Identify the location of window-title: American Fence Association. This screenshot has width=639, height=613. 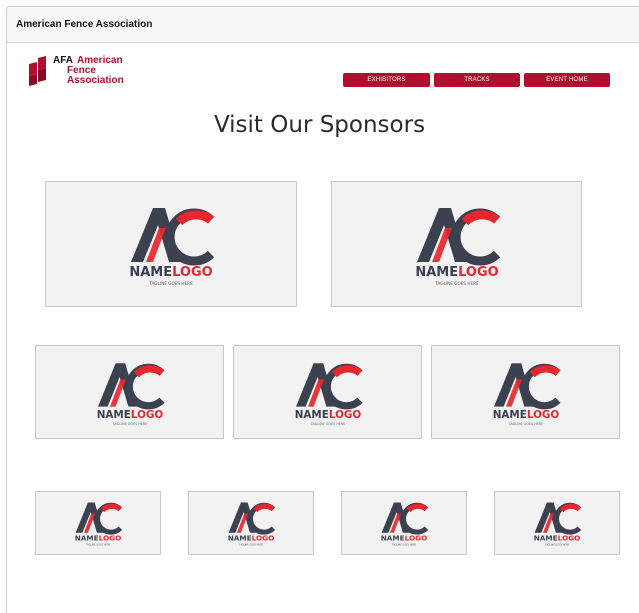
(84, 24).